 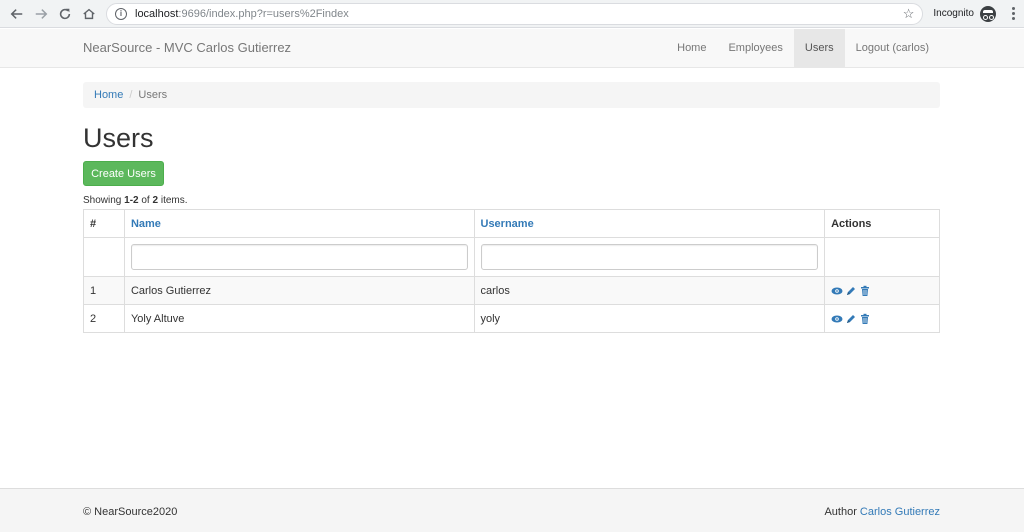 What do you see at coordinates (104, 290) in the screenshot?
I see `row-num: 1` at bounding box center [104, 290].